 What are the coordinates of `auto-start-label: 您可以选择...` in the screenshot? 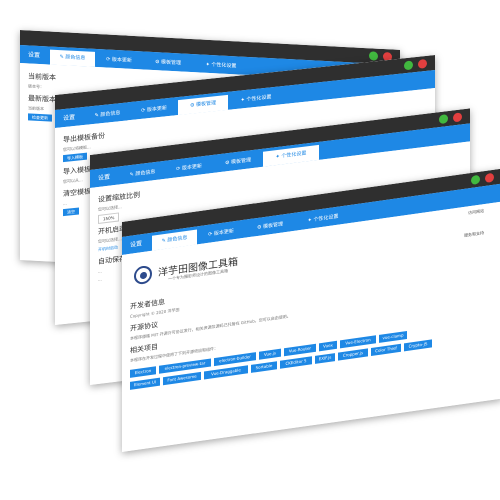 It's located at (110, 240).